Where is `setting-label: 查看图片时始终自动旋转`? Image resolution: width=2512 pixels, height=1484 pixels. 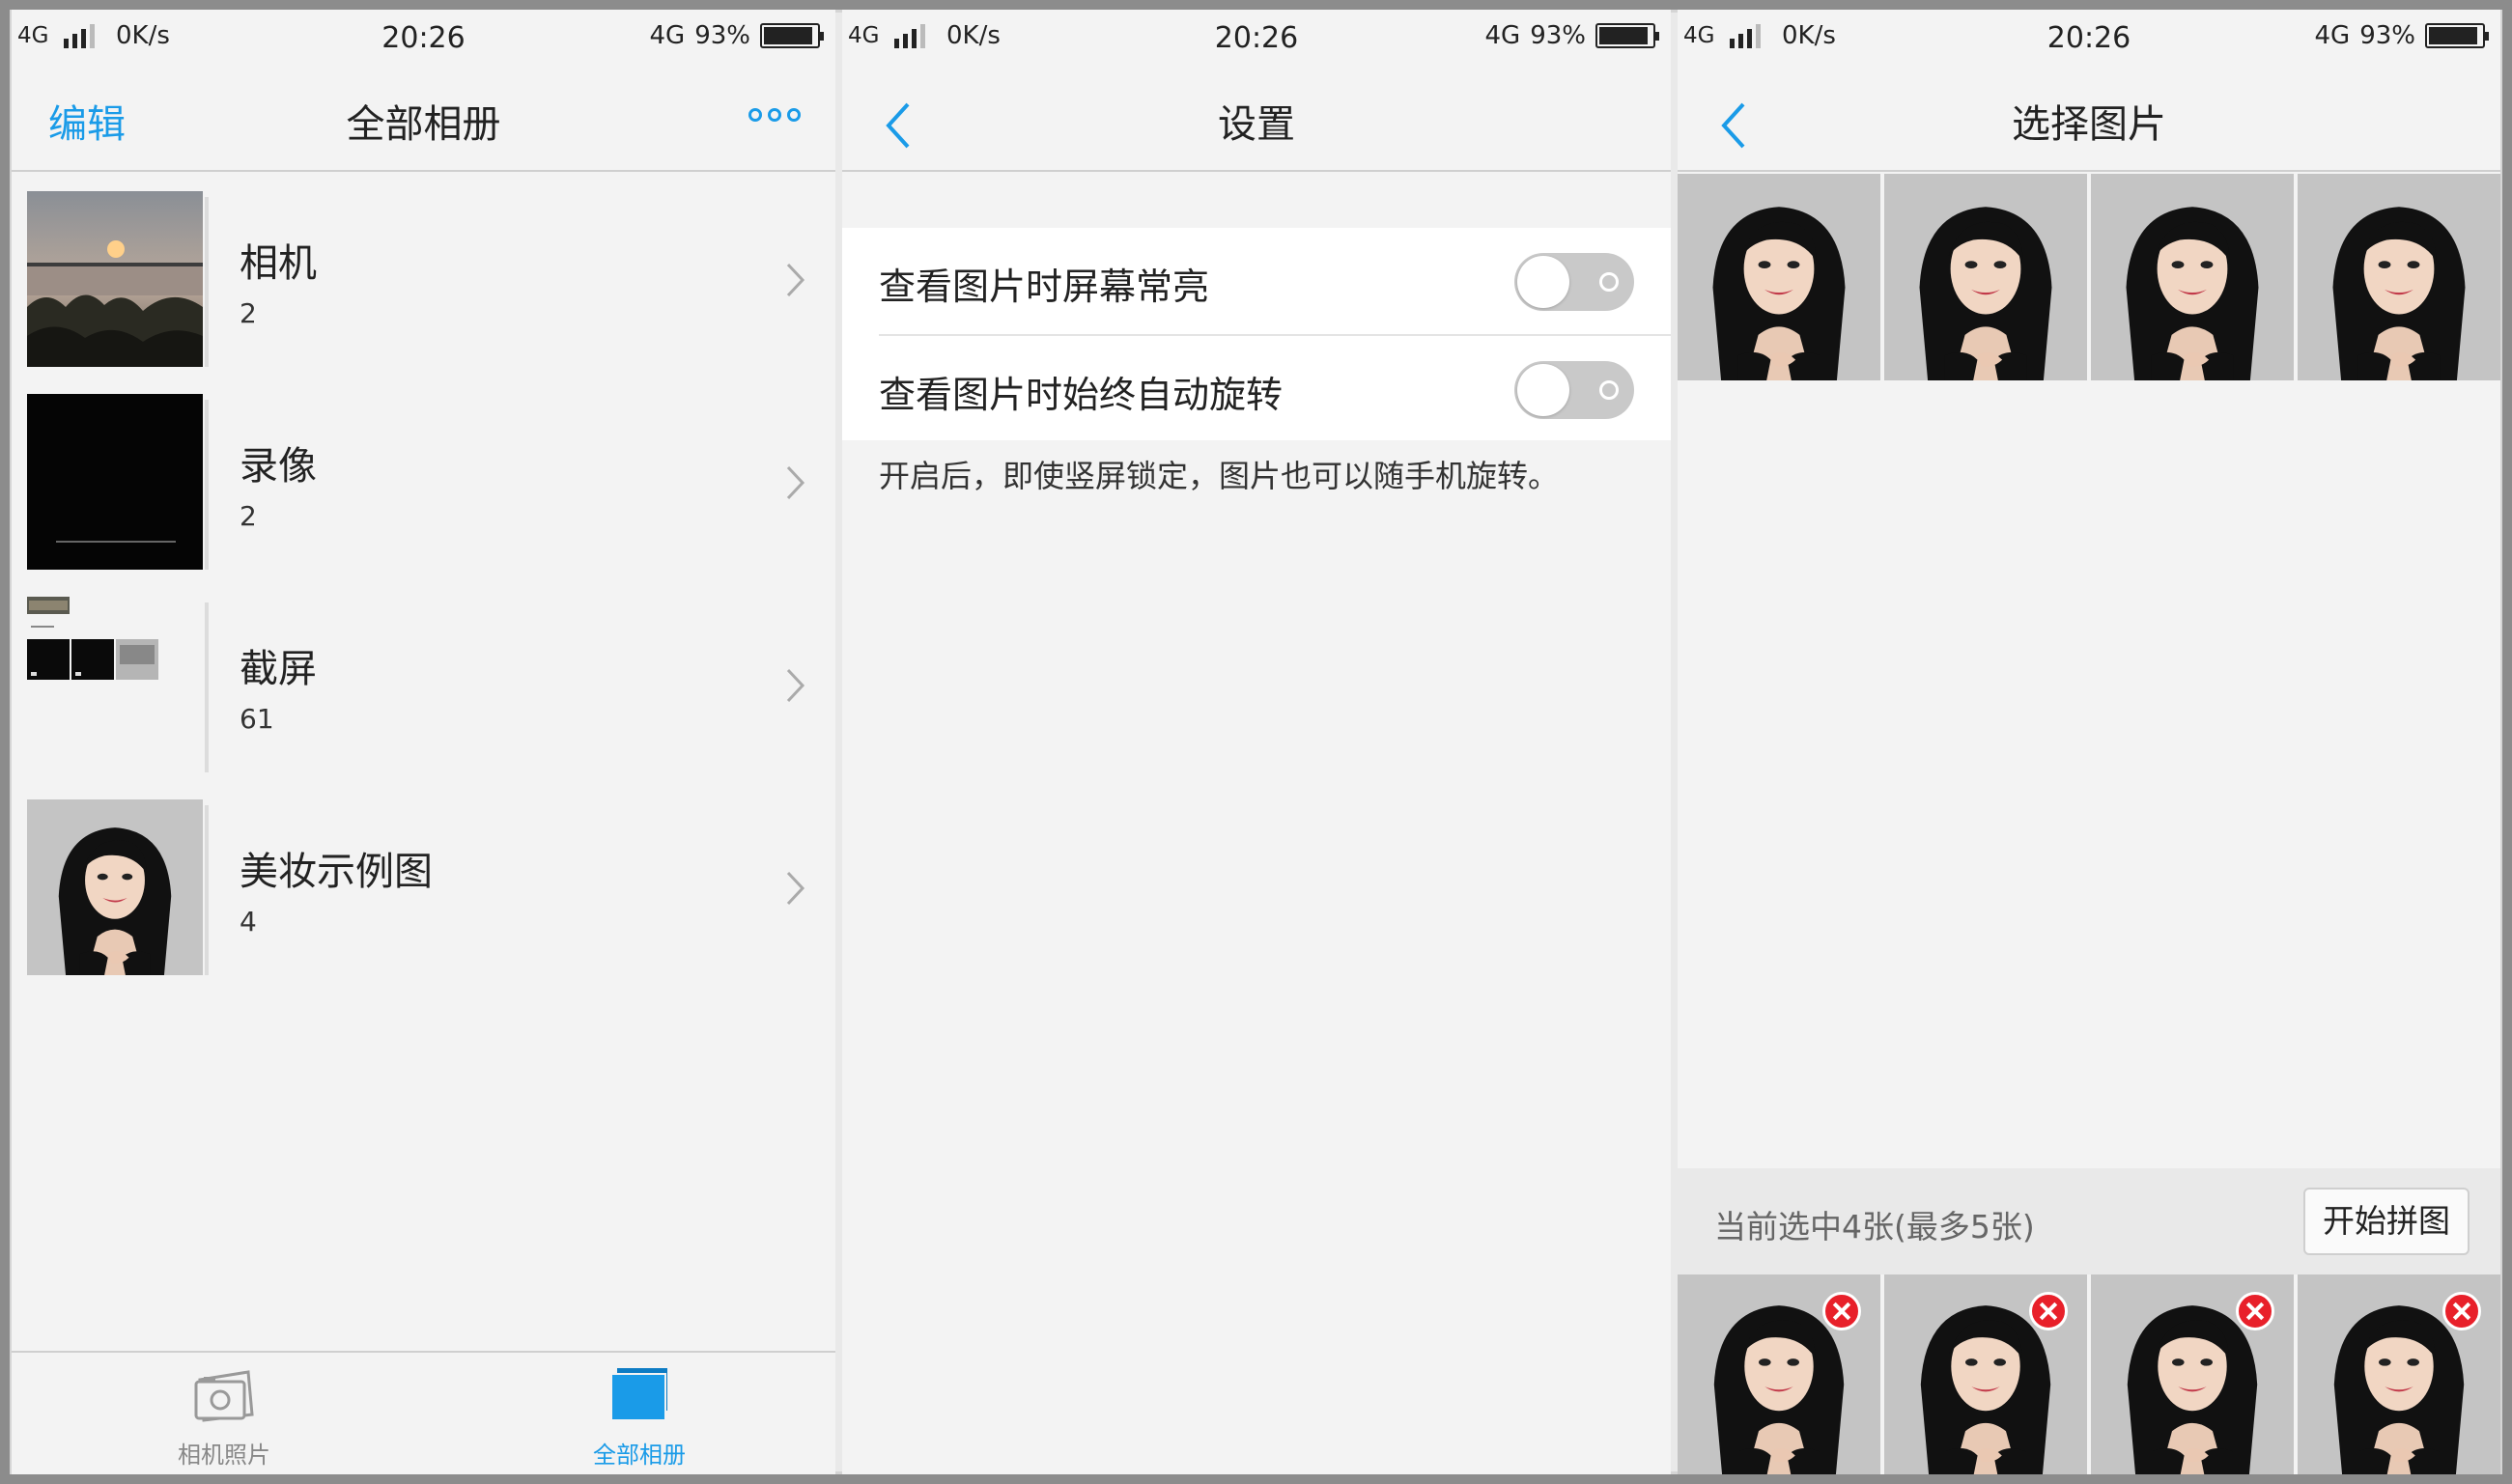 setting-label: 查看图片时始终自动旋转 is located at coordinates (1081, 395).